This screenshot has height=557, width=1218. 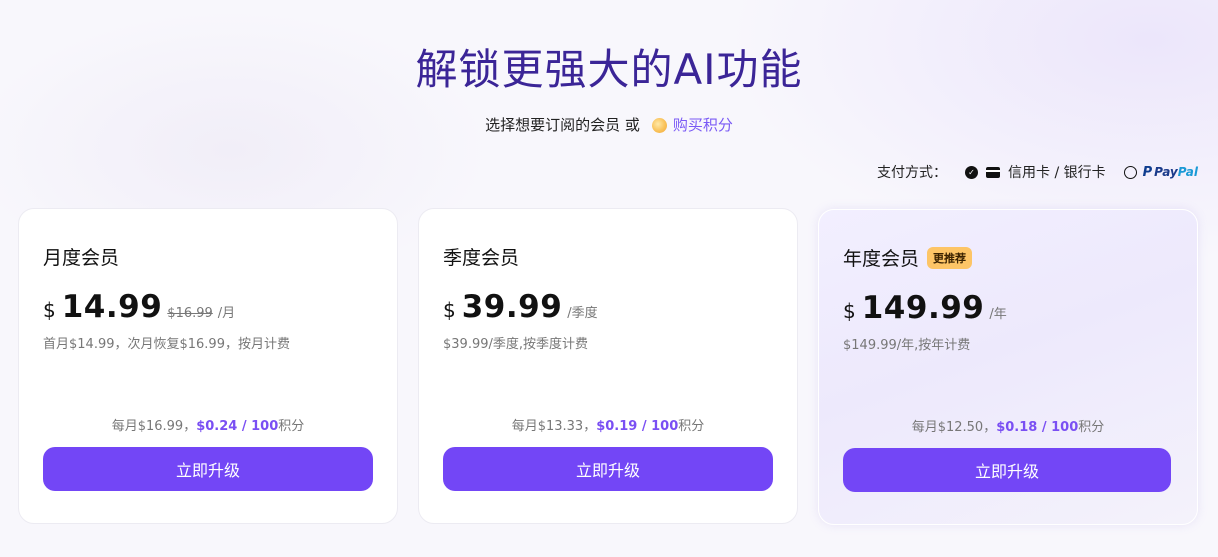 I want to click on price-amount: 149.99, so click(x=923, y=308).